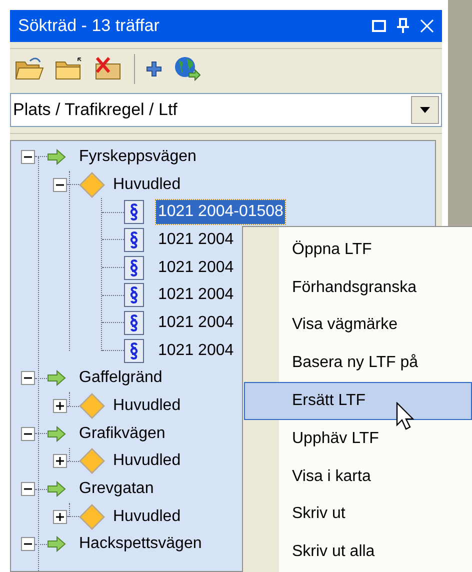 The image size is (472, 572). Describe the element at coordinates (187, 69) in the screenshot. I see `globe-icon` at that location.